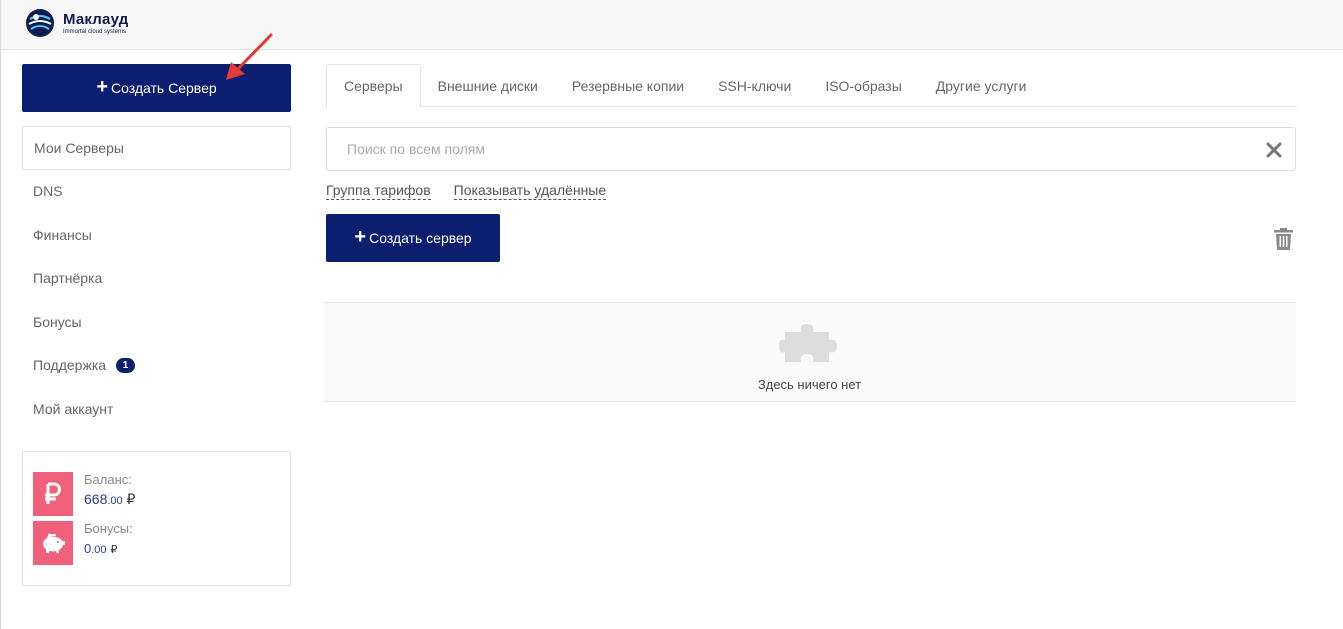 Image resolution: width=1343 pixels, height=629 pixels. I want to click on cloud-logo-icon, so click(40, 23).